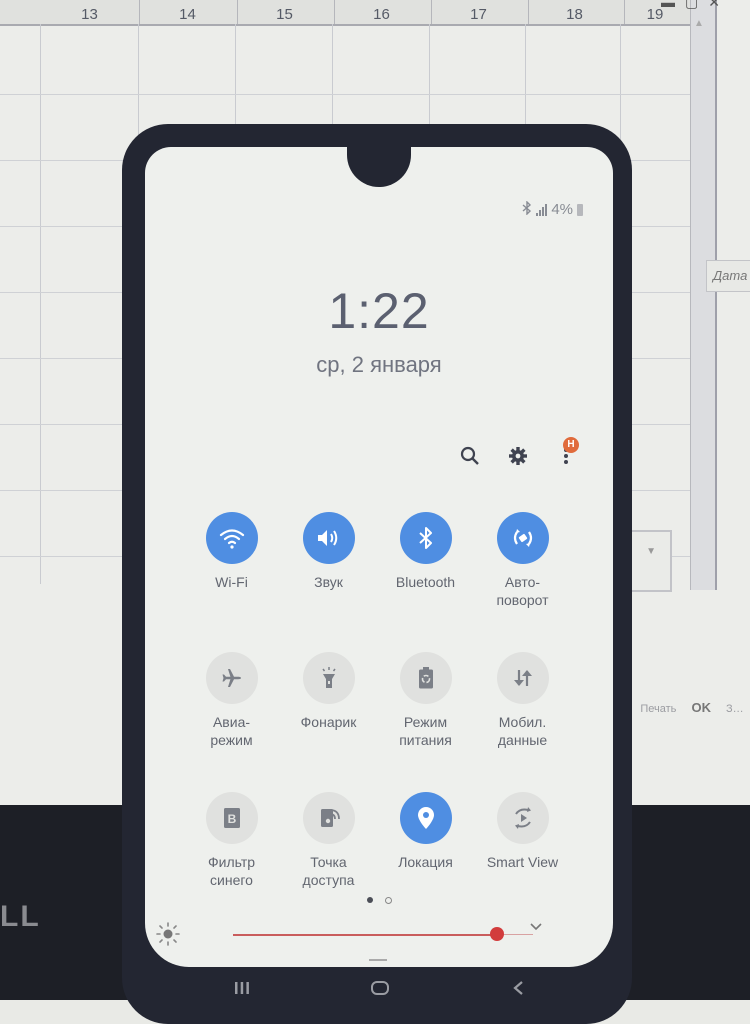  I want to click on tile-label: Авто- поворот, so click(522, 591).